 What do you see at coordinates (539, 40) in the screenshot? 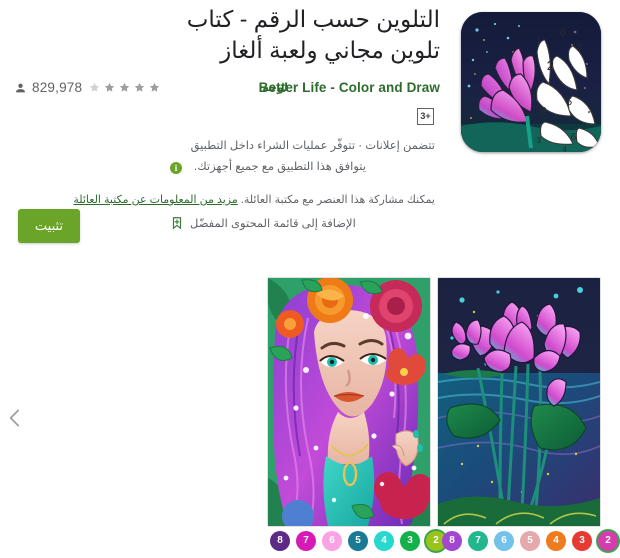
I see `svg-text: 1` at bounding box center [539, 40].